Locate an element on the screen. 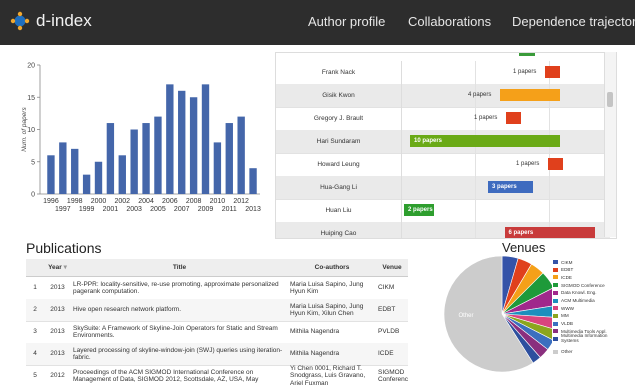 This screenshot has width=635, height=392. scrollbar-thumb is located at coordinates (610, 99).